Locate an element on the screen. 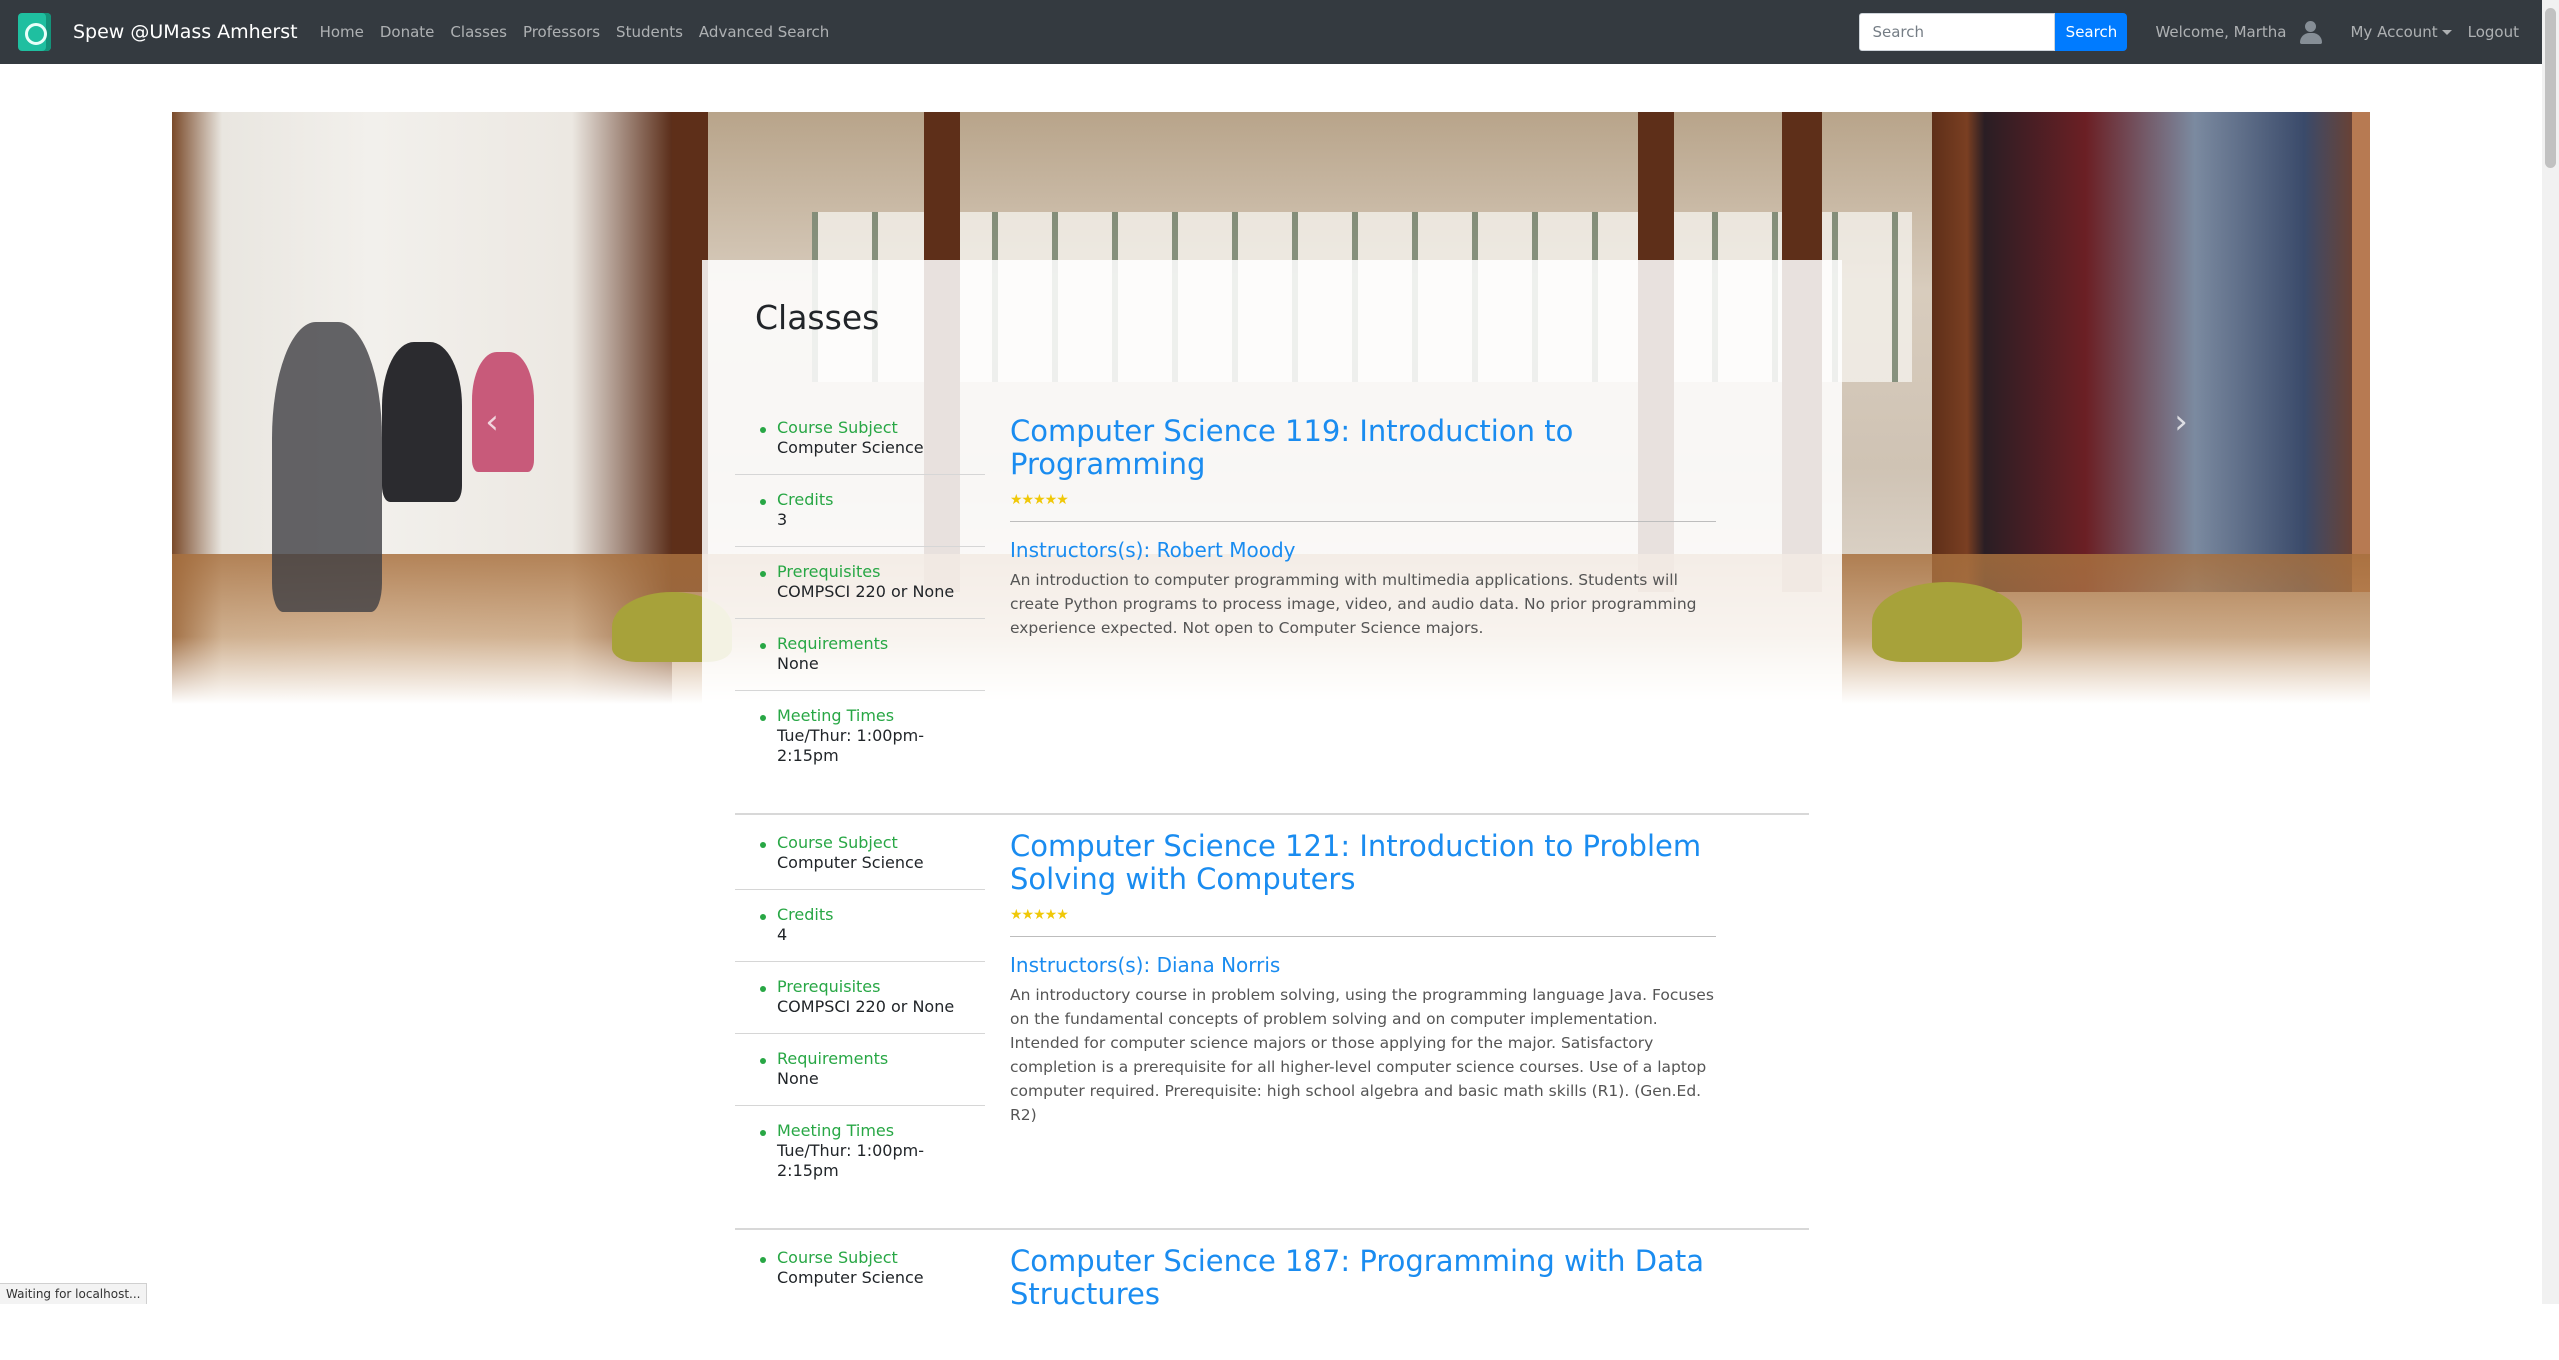 The width and height of the screenshot is (2559, 1360). caret-down-icon is located at coordinates (2446, 32).